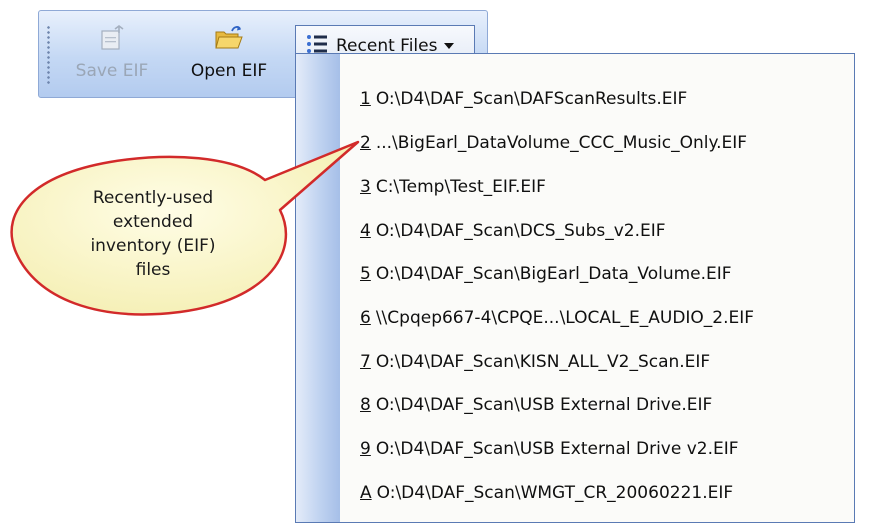 Image resolution: width=880 pixels, height=523 pixels. What do you see at coordinates (531, 99) in the screenshot?
I see `recent-file-path: O:\D4\DAF_Scan\DAFScanResults.EIF` at bounding box center [531, 99].